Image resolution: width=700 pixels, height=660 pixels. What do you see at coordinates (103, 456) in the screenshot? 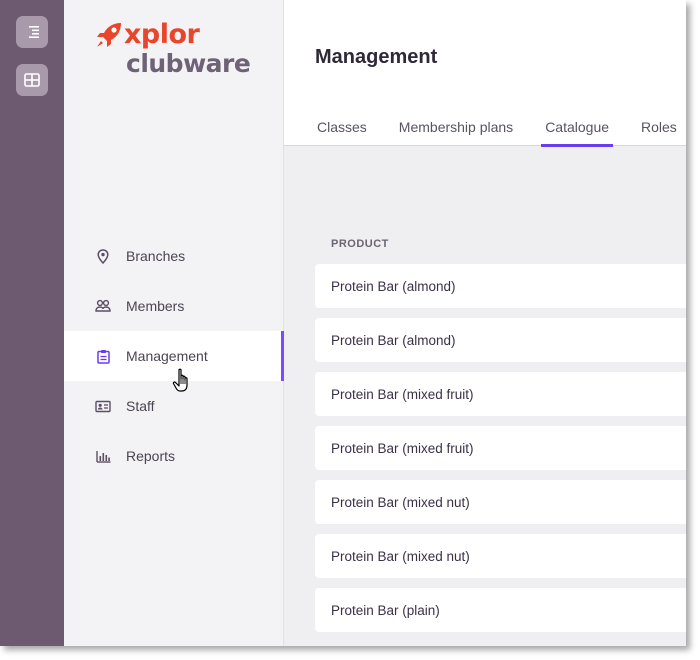
I see `bar-chart-icon` at bounding box center [103, 456].